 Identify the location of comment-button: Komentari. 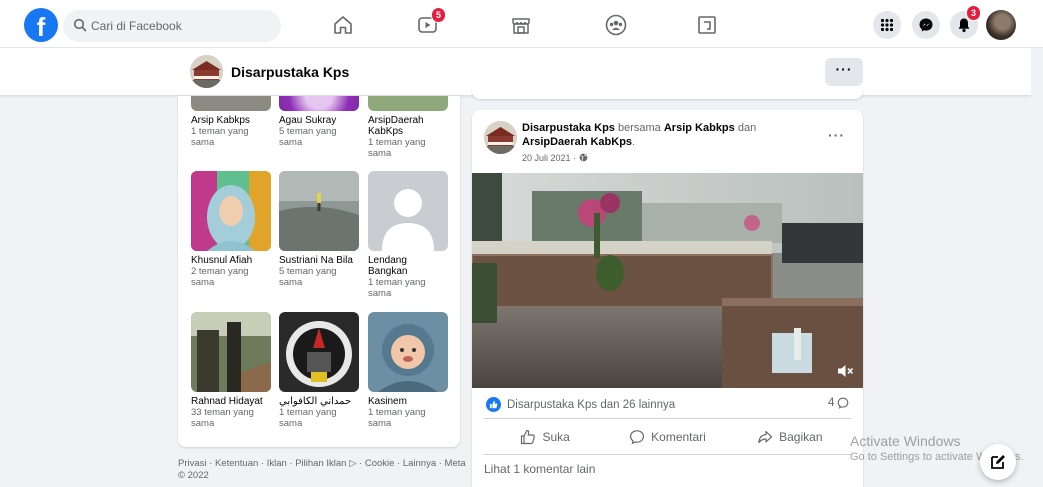
(667, 437).